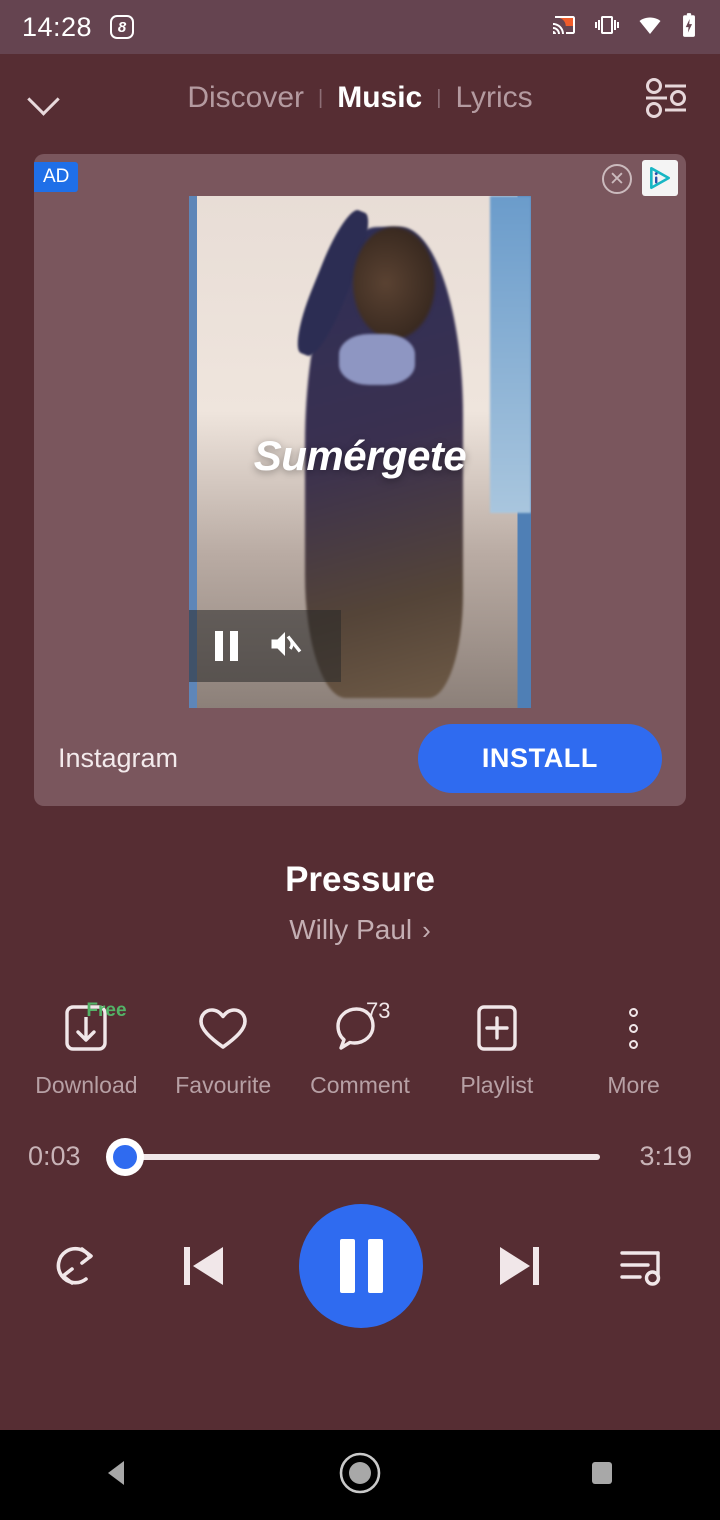  Describe the element at coordinates (204, 1266) in the screenshot. I see `skip-previous-icon` at that location.